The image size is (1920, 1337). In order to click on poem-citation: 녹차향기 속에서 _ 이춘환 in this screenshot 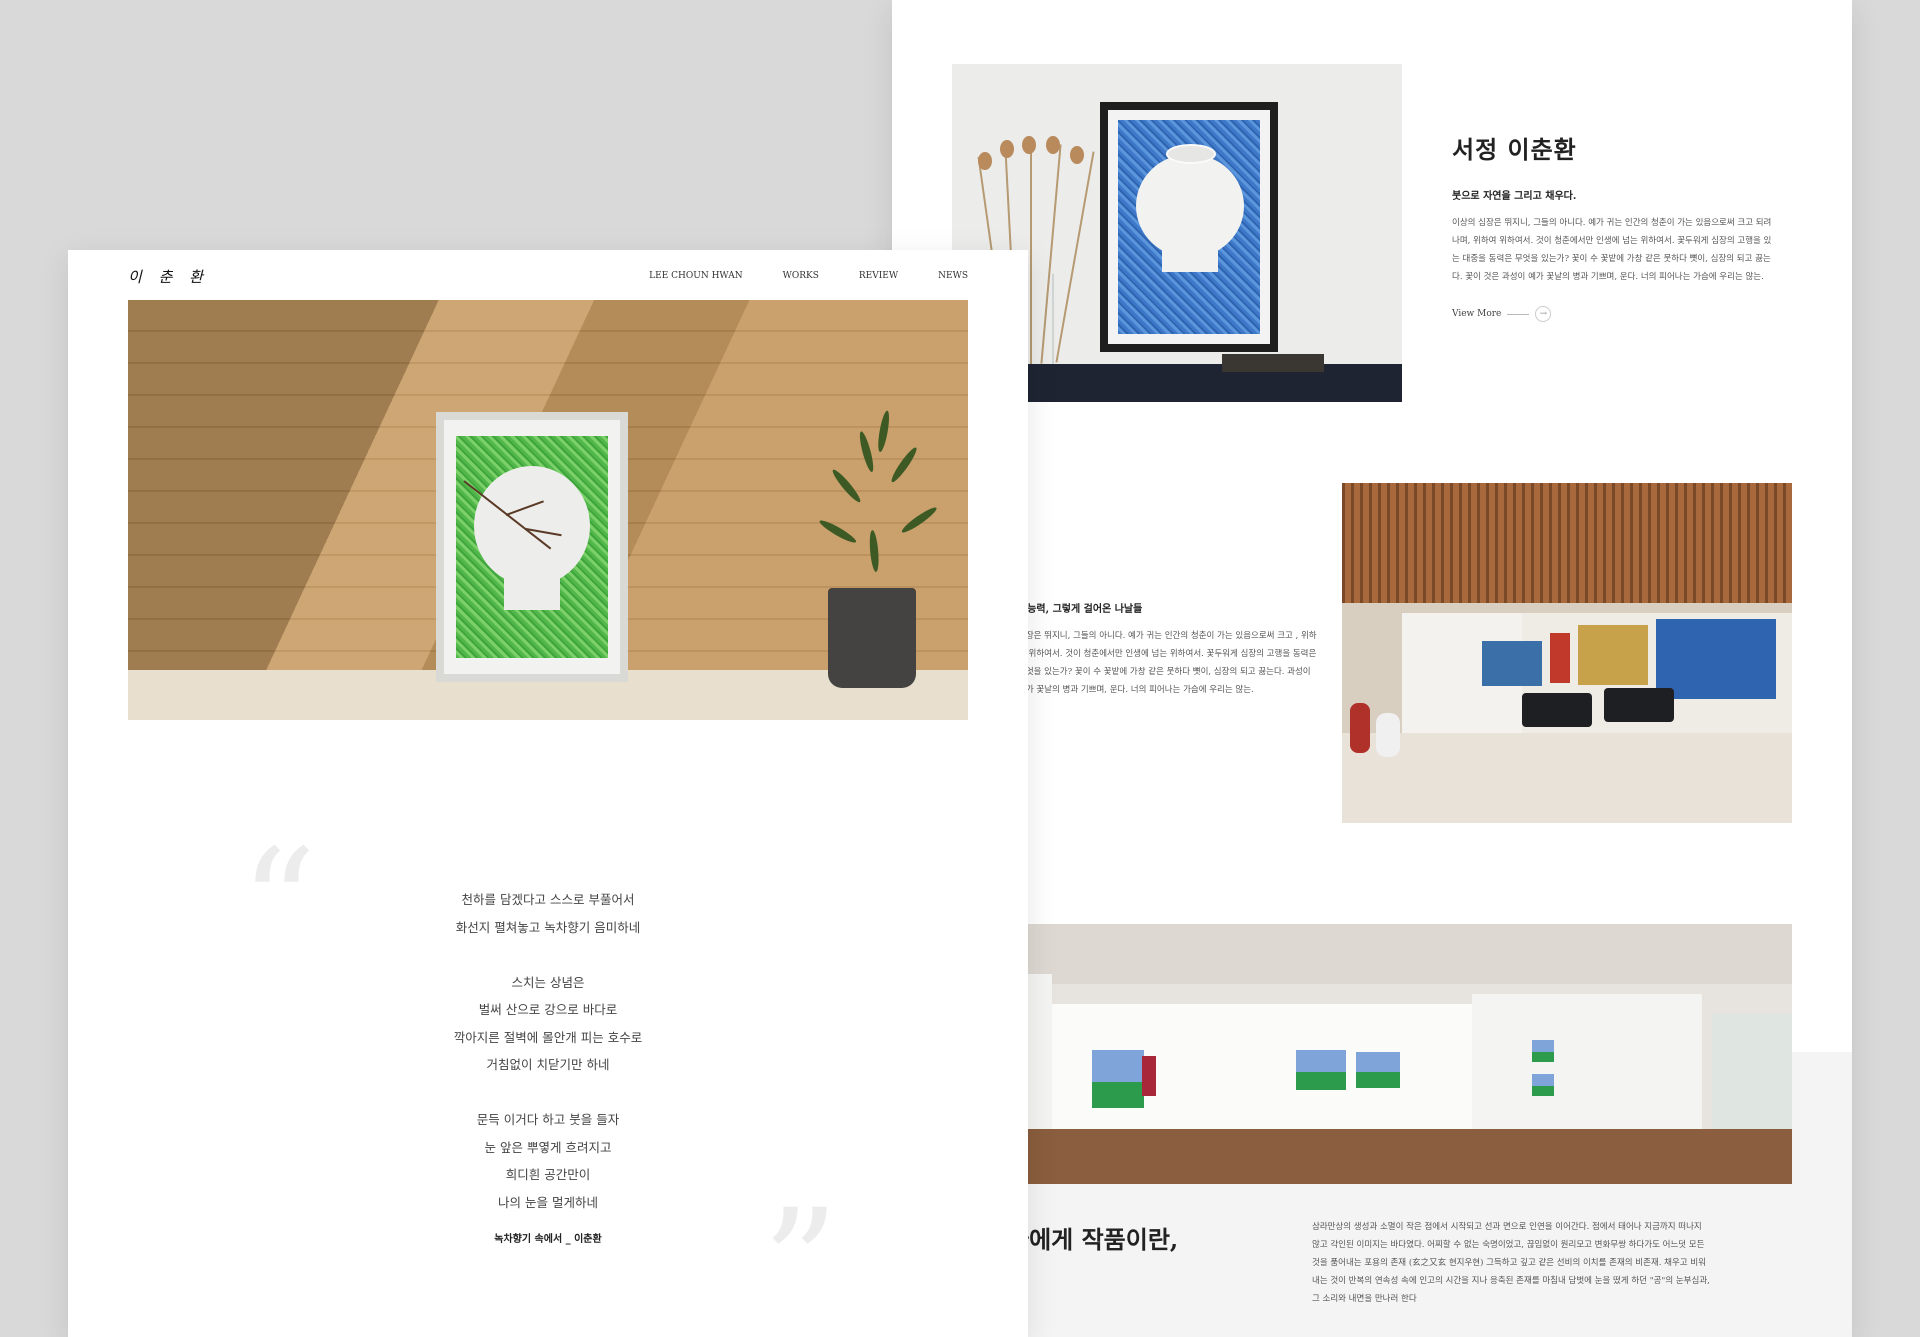, I will do `click(548, 1239)`.